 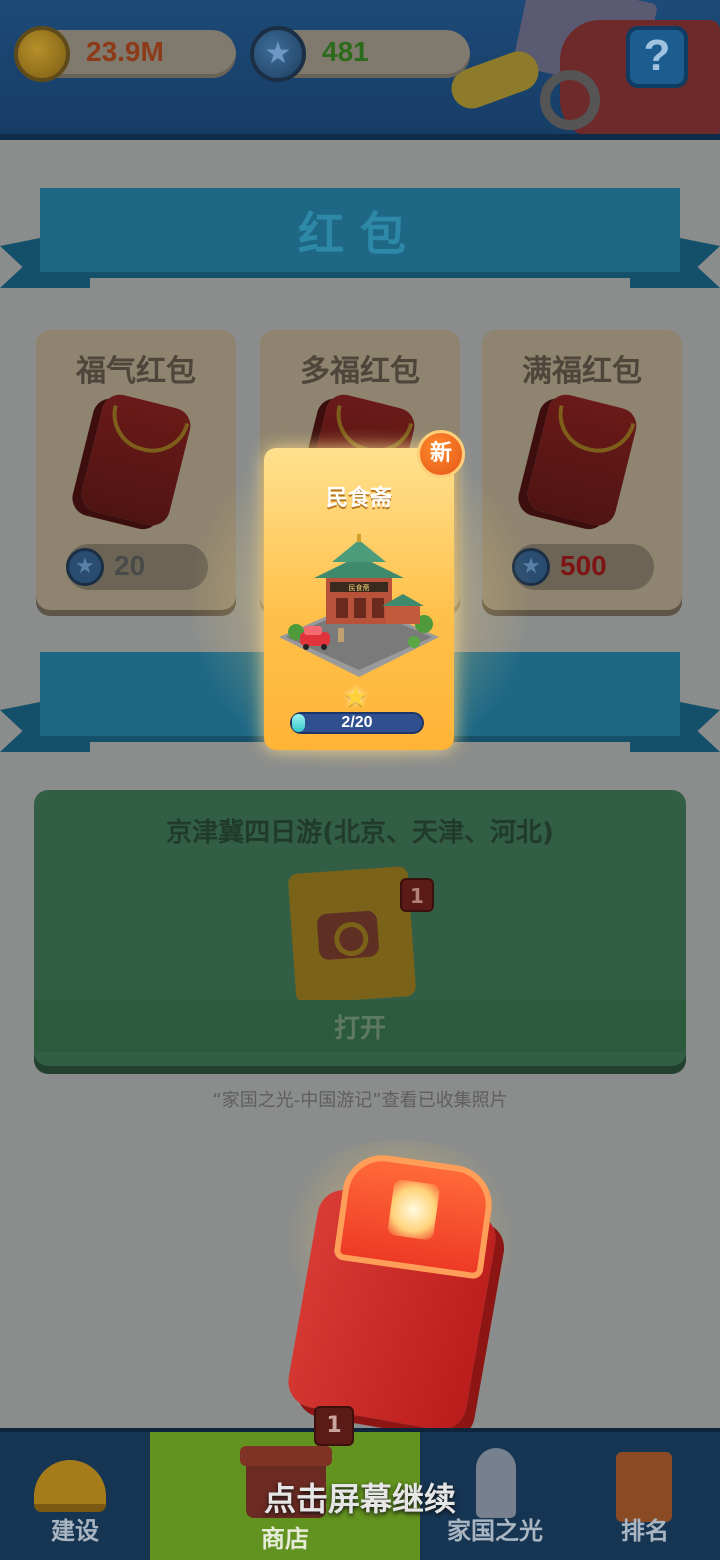 I want to click on nav-label: 商店, so click(x=285, y=1539).